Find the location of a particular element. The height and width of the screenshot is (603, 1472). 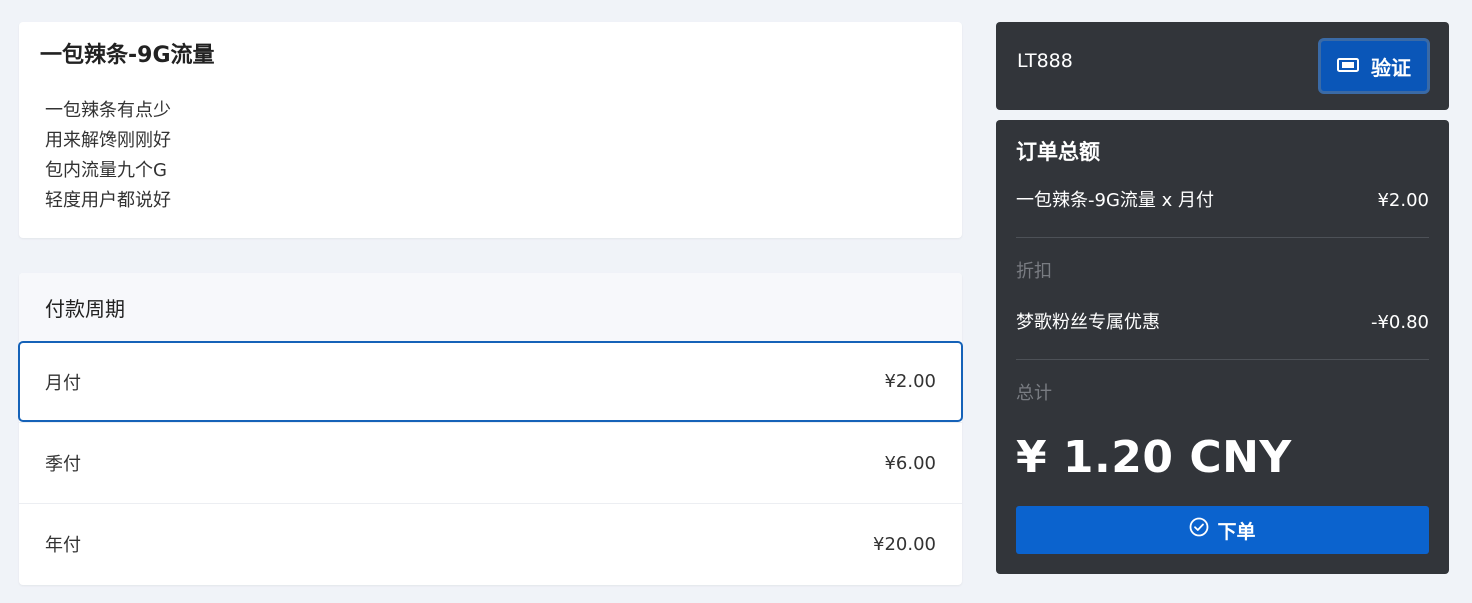

billing-cycle-header: 付款周期 is located at coordinates (490, 307).